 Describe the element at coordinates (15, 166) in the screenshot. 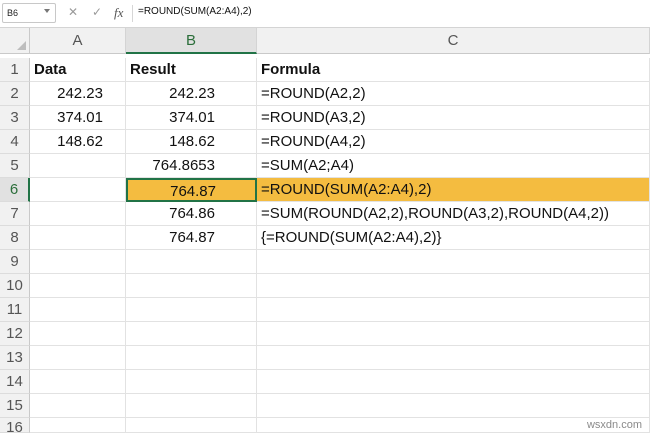

I see `row-header: 5` at that location.